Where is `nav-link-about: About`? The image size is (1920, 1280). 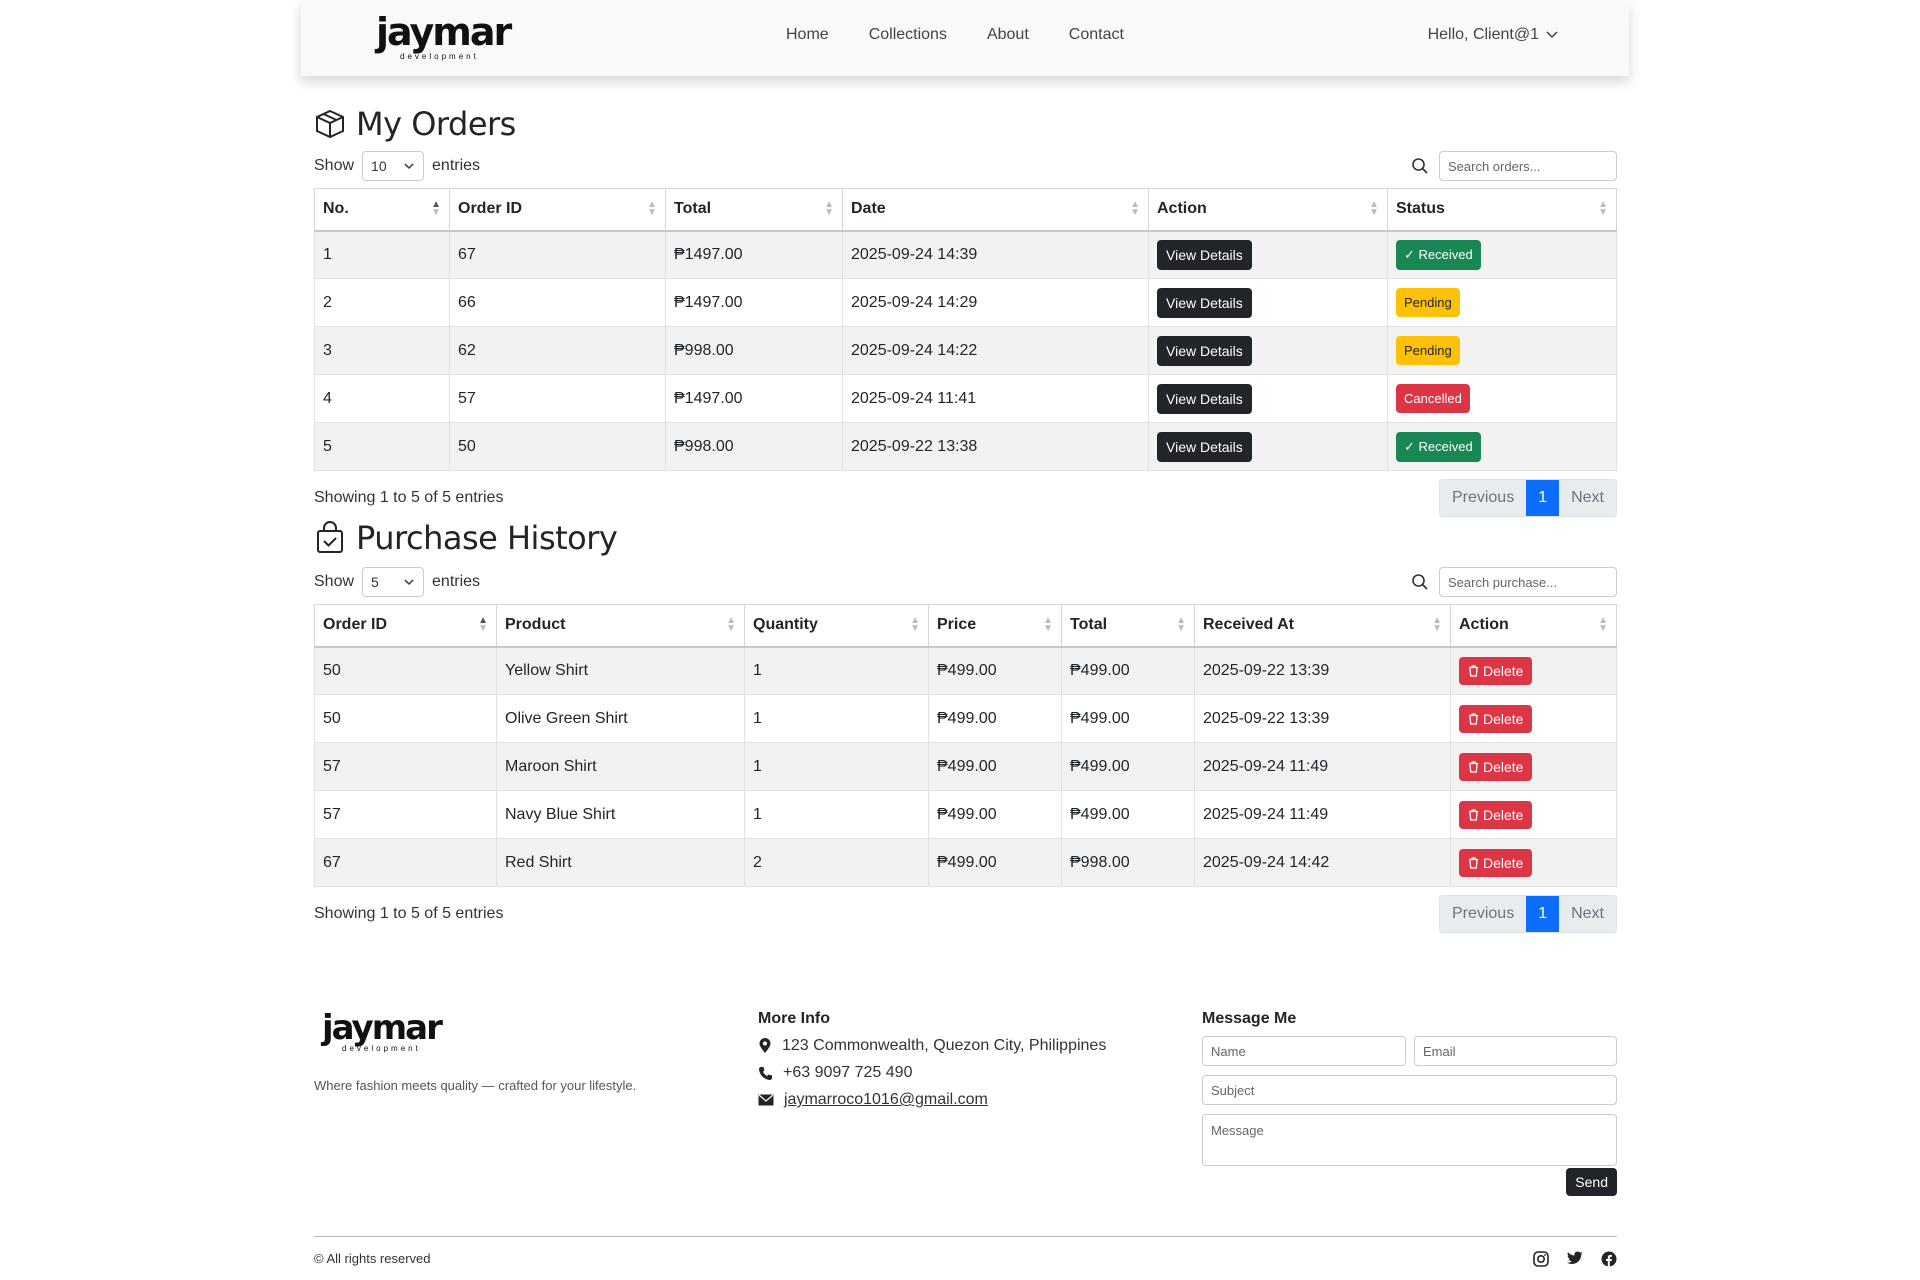
nav-link-about: About is located at coordinates (1008, 35).